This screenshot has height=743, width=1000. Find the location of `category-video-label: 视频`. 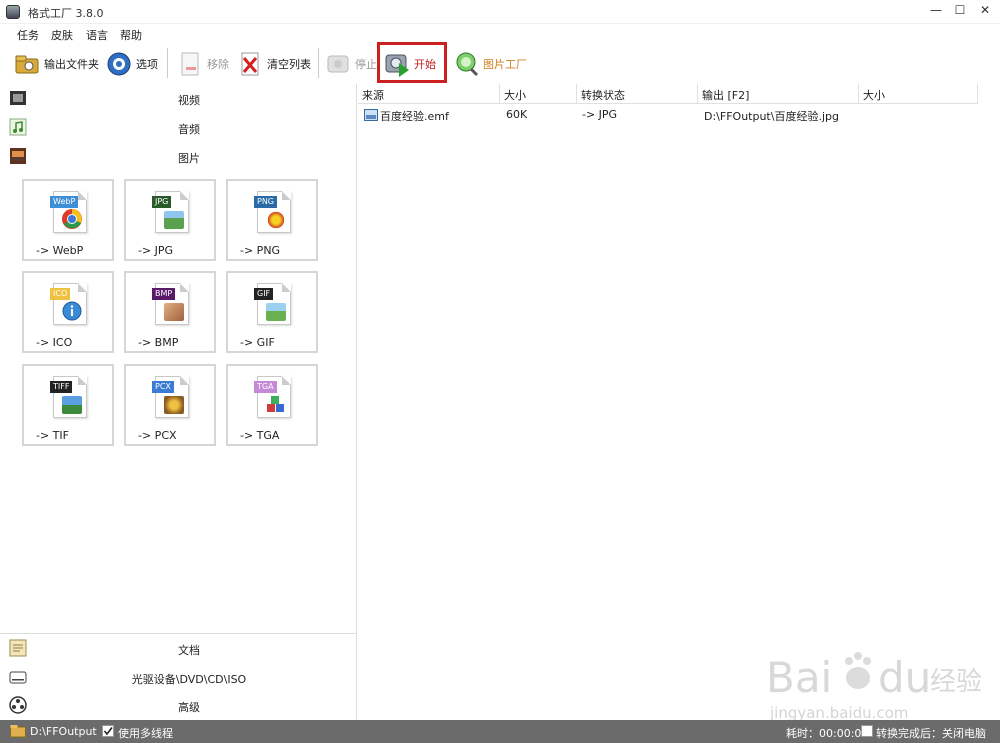

category-video-label: 视频 is located at coordinates (189, 100).